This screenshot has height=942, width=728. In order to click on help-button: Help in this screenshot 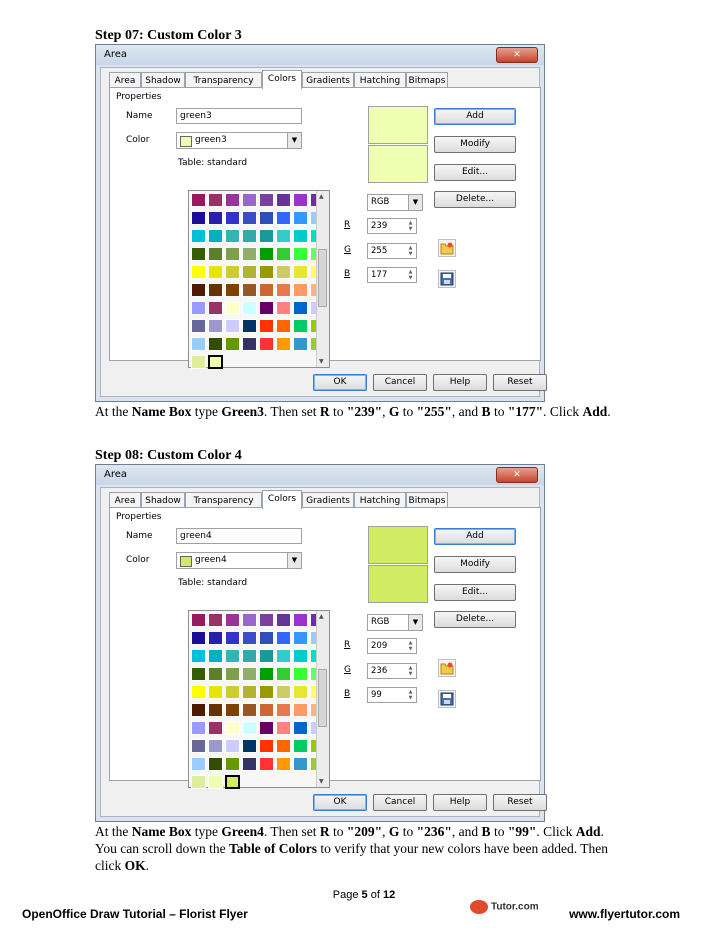, I will do `click(460, 382)`.